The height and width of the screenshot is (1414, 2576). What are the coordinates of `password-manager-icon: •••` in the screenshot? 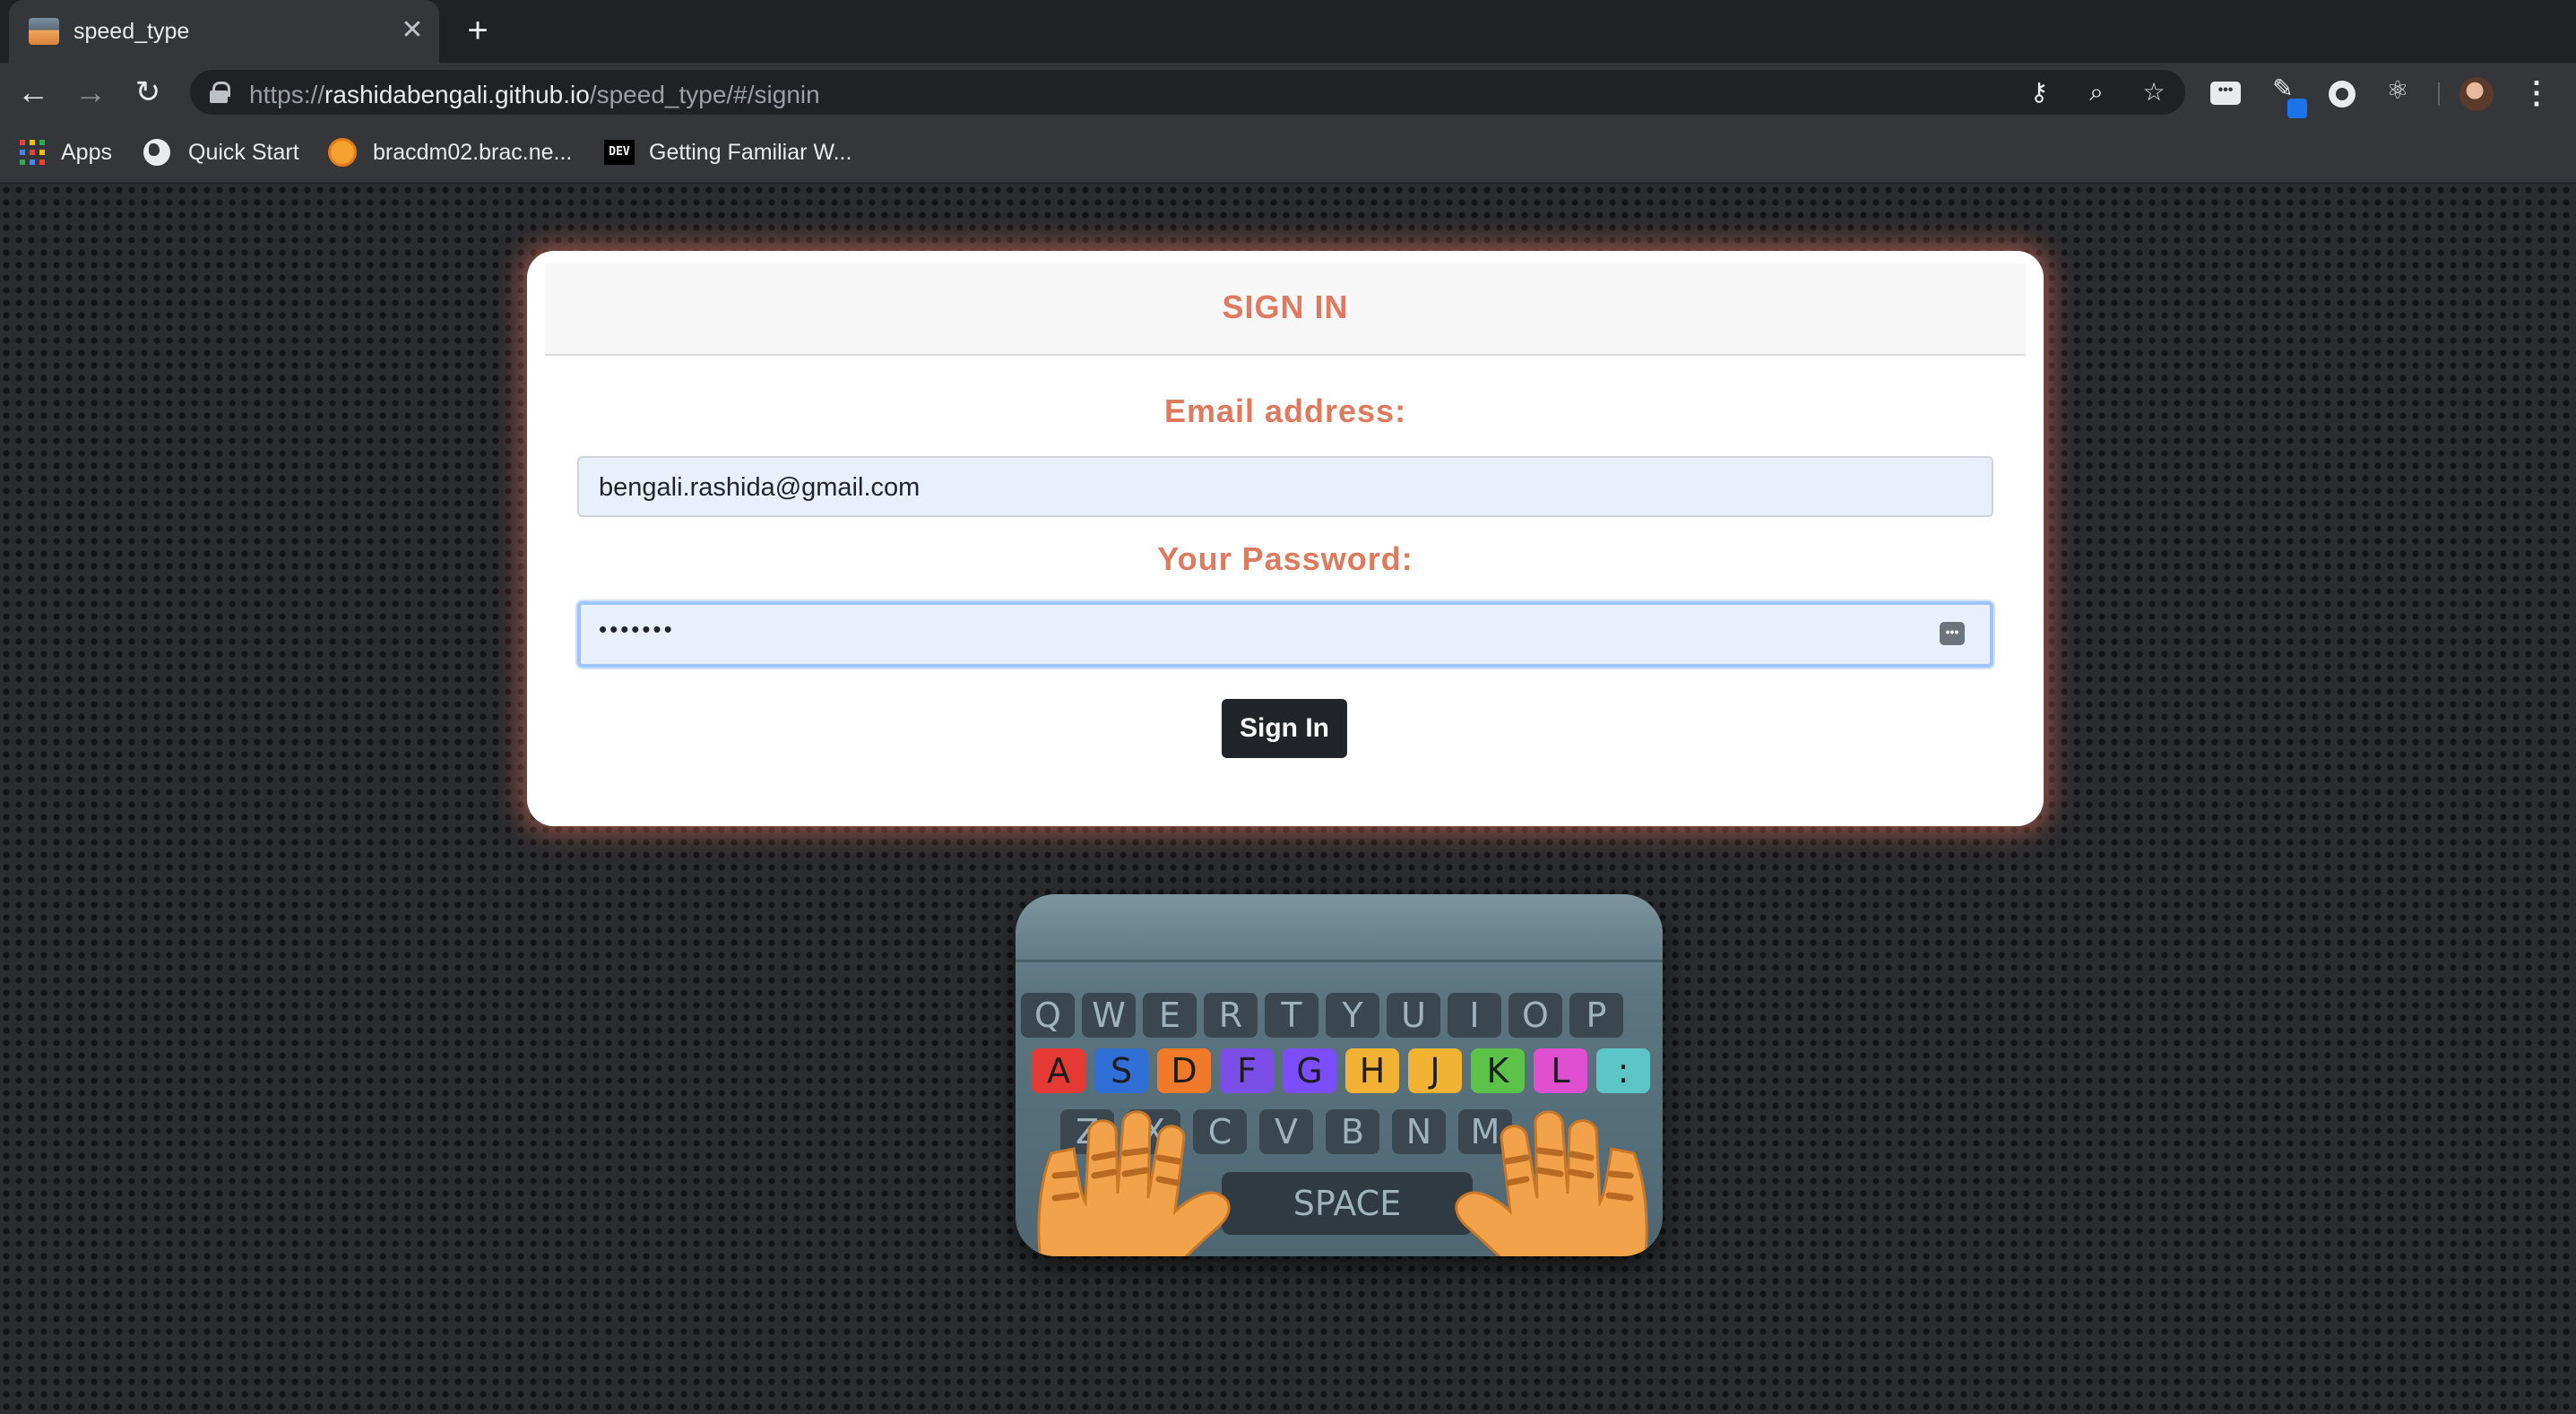 It's located at (1952, 633).